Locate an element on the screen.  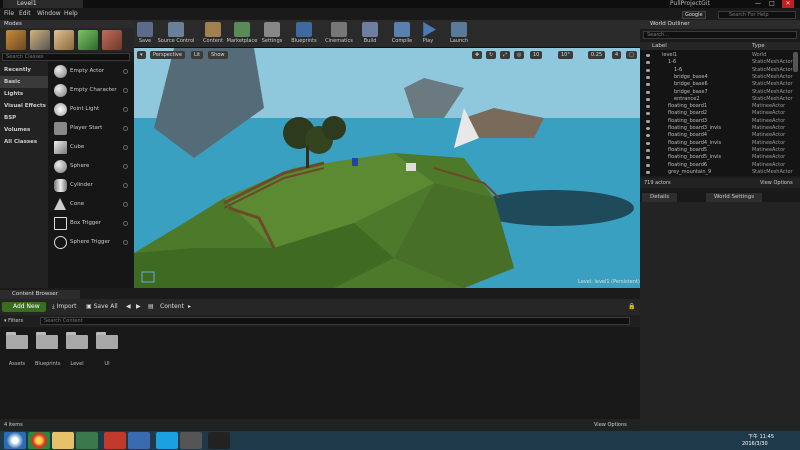
level-tab: Level1 is located at coordinates (43, 4).